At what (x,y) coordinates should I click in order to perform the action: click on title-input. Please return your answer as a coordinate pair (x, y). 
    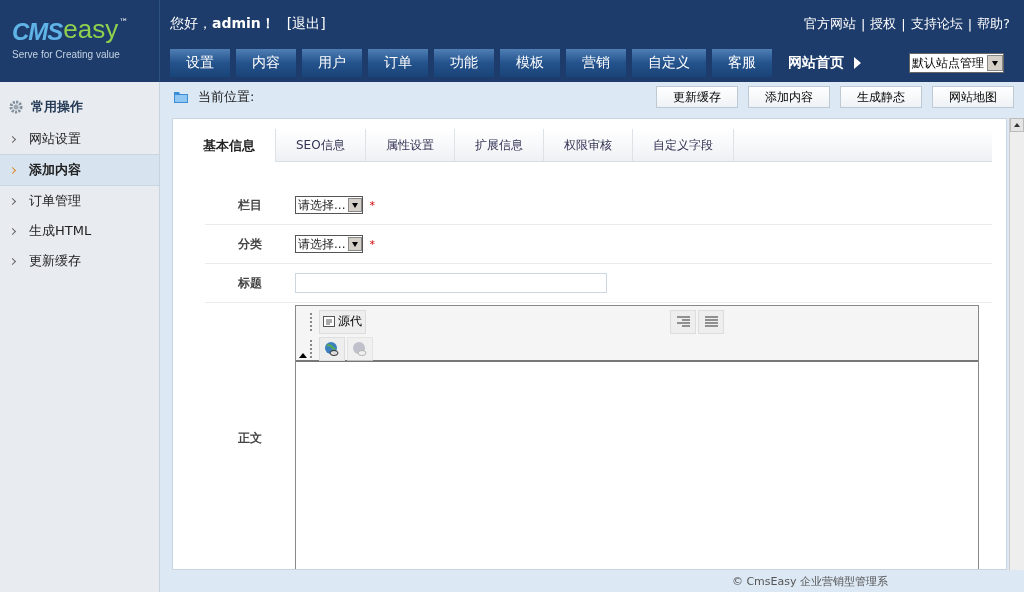
    Looking at the image, I should click on (451, 283).